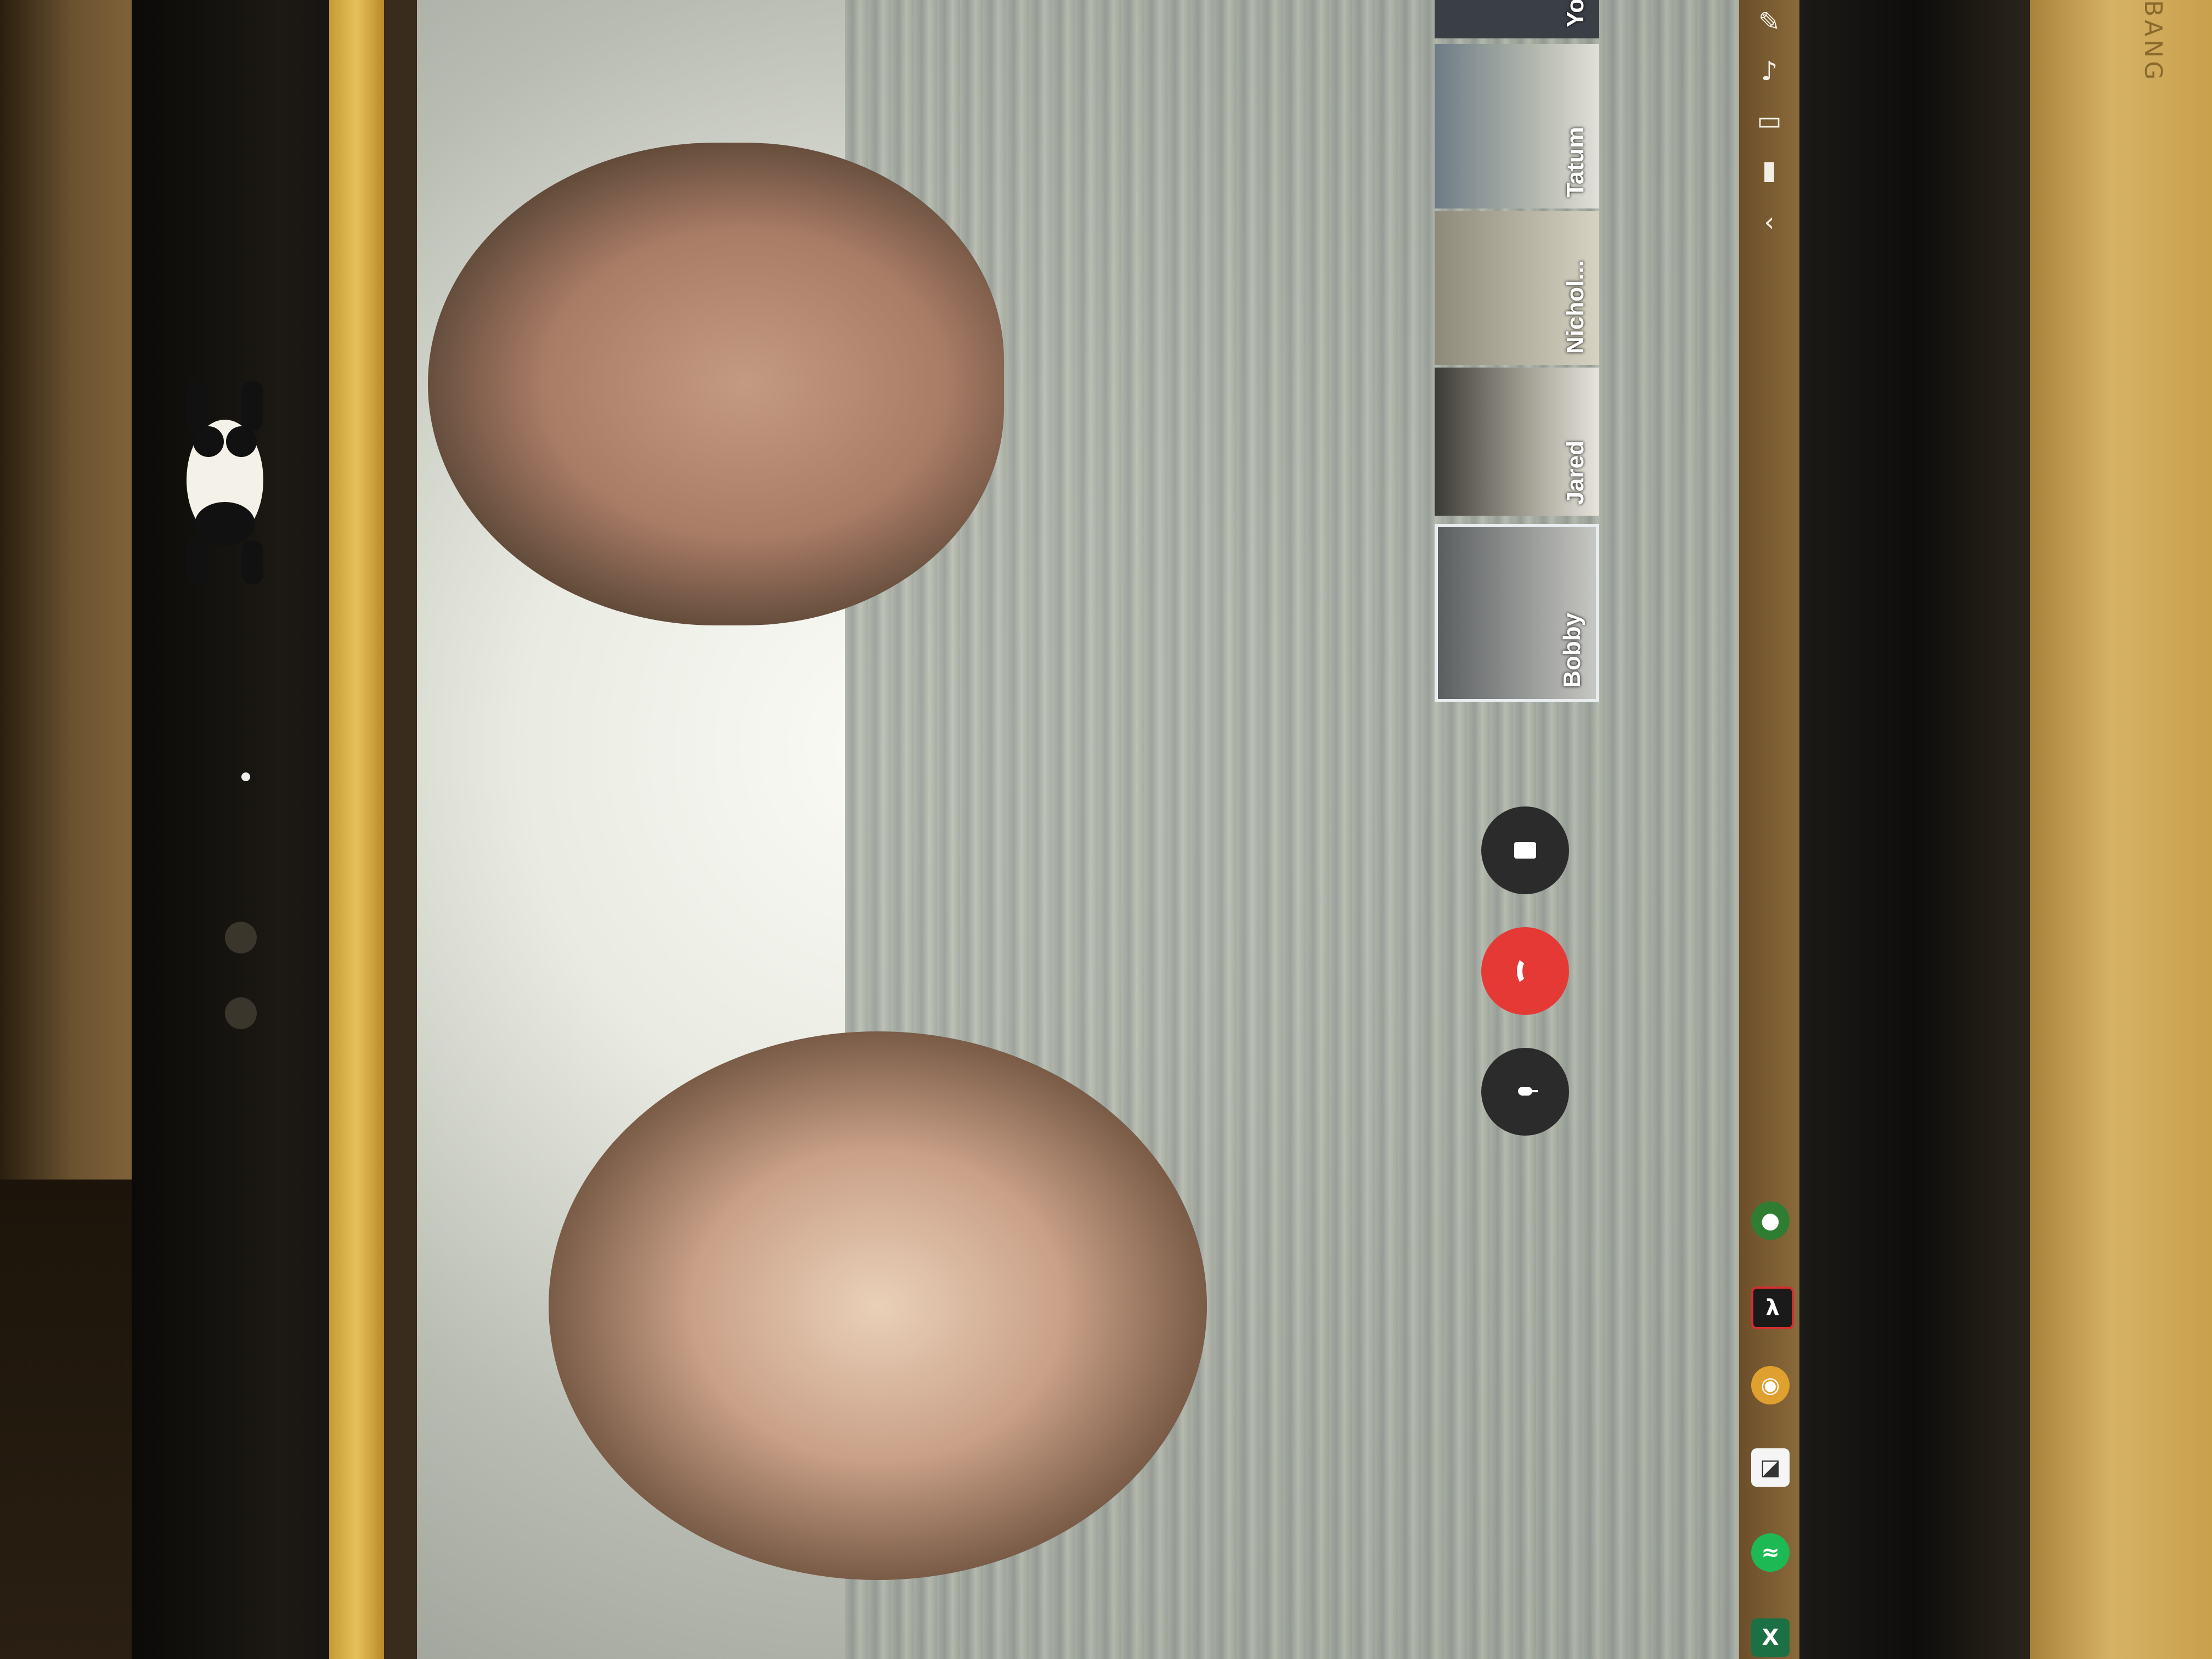 The height and width of the screenshot is (1659, 2212). I want to click on chrome-app-icon: ◉, so click(1771, 1385).